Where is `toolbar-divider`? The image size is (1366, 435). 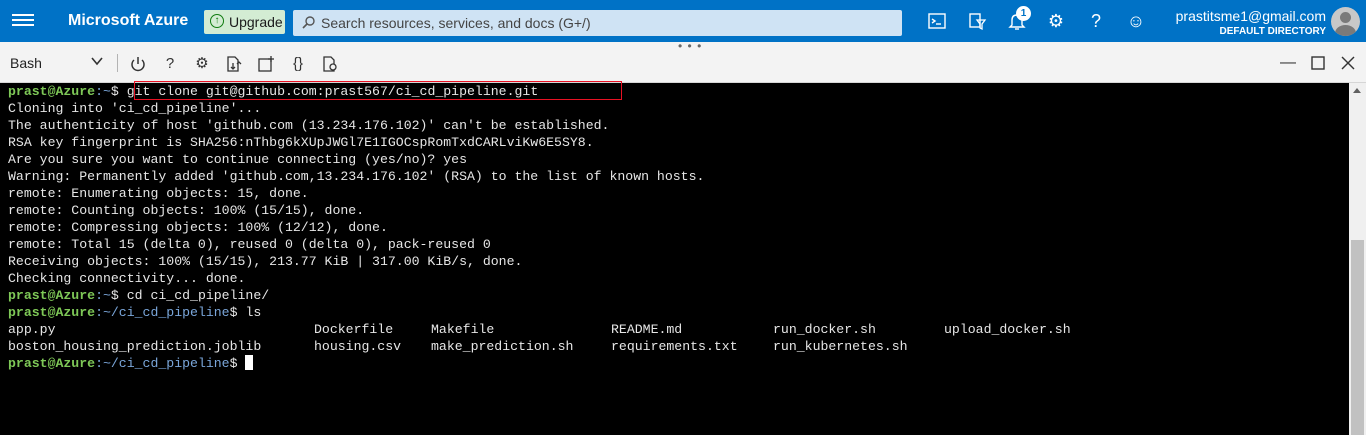
toolbar-divider is located at coordinates (117, 63).